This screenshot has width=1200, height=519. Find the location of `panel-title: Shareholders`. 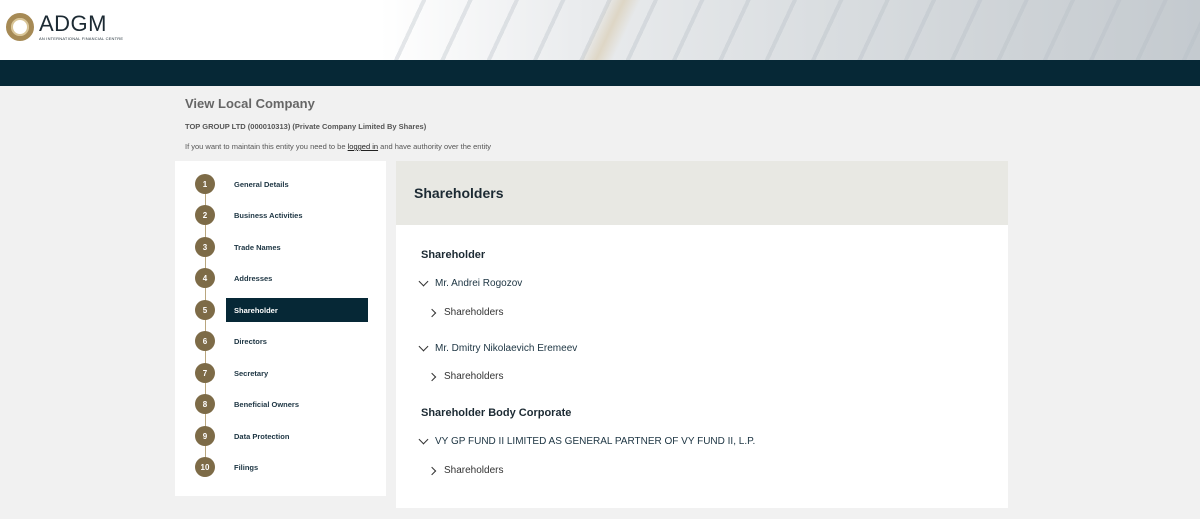

panel-title: Shareholders is located at coordinates (459, 193).